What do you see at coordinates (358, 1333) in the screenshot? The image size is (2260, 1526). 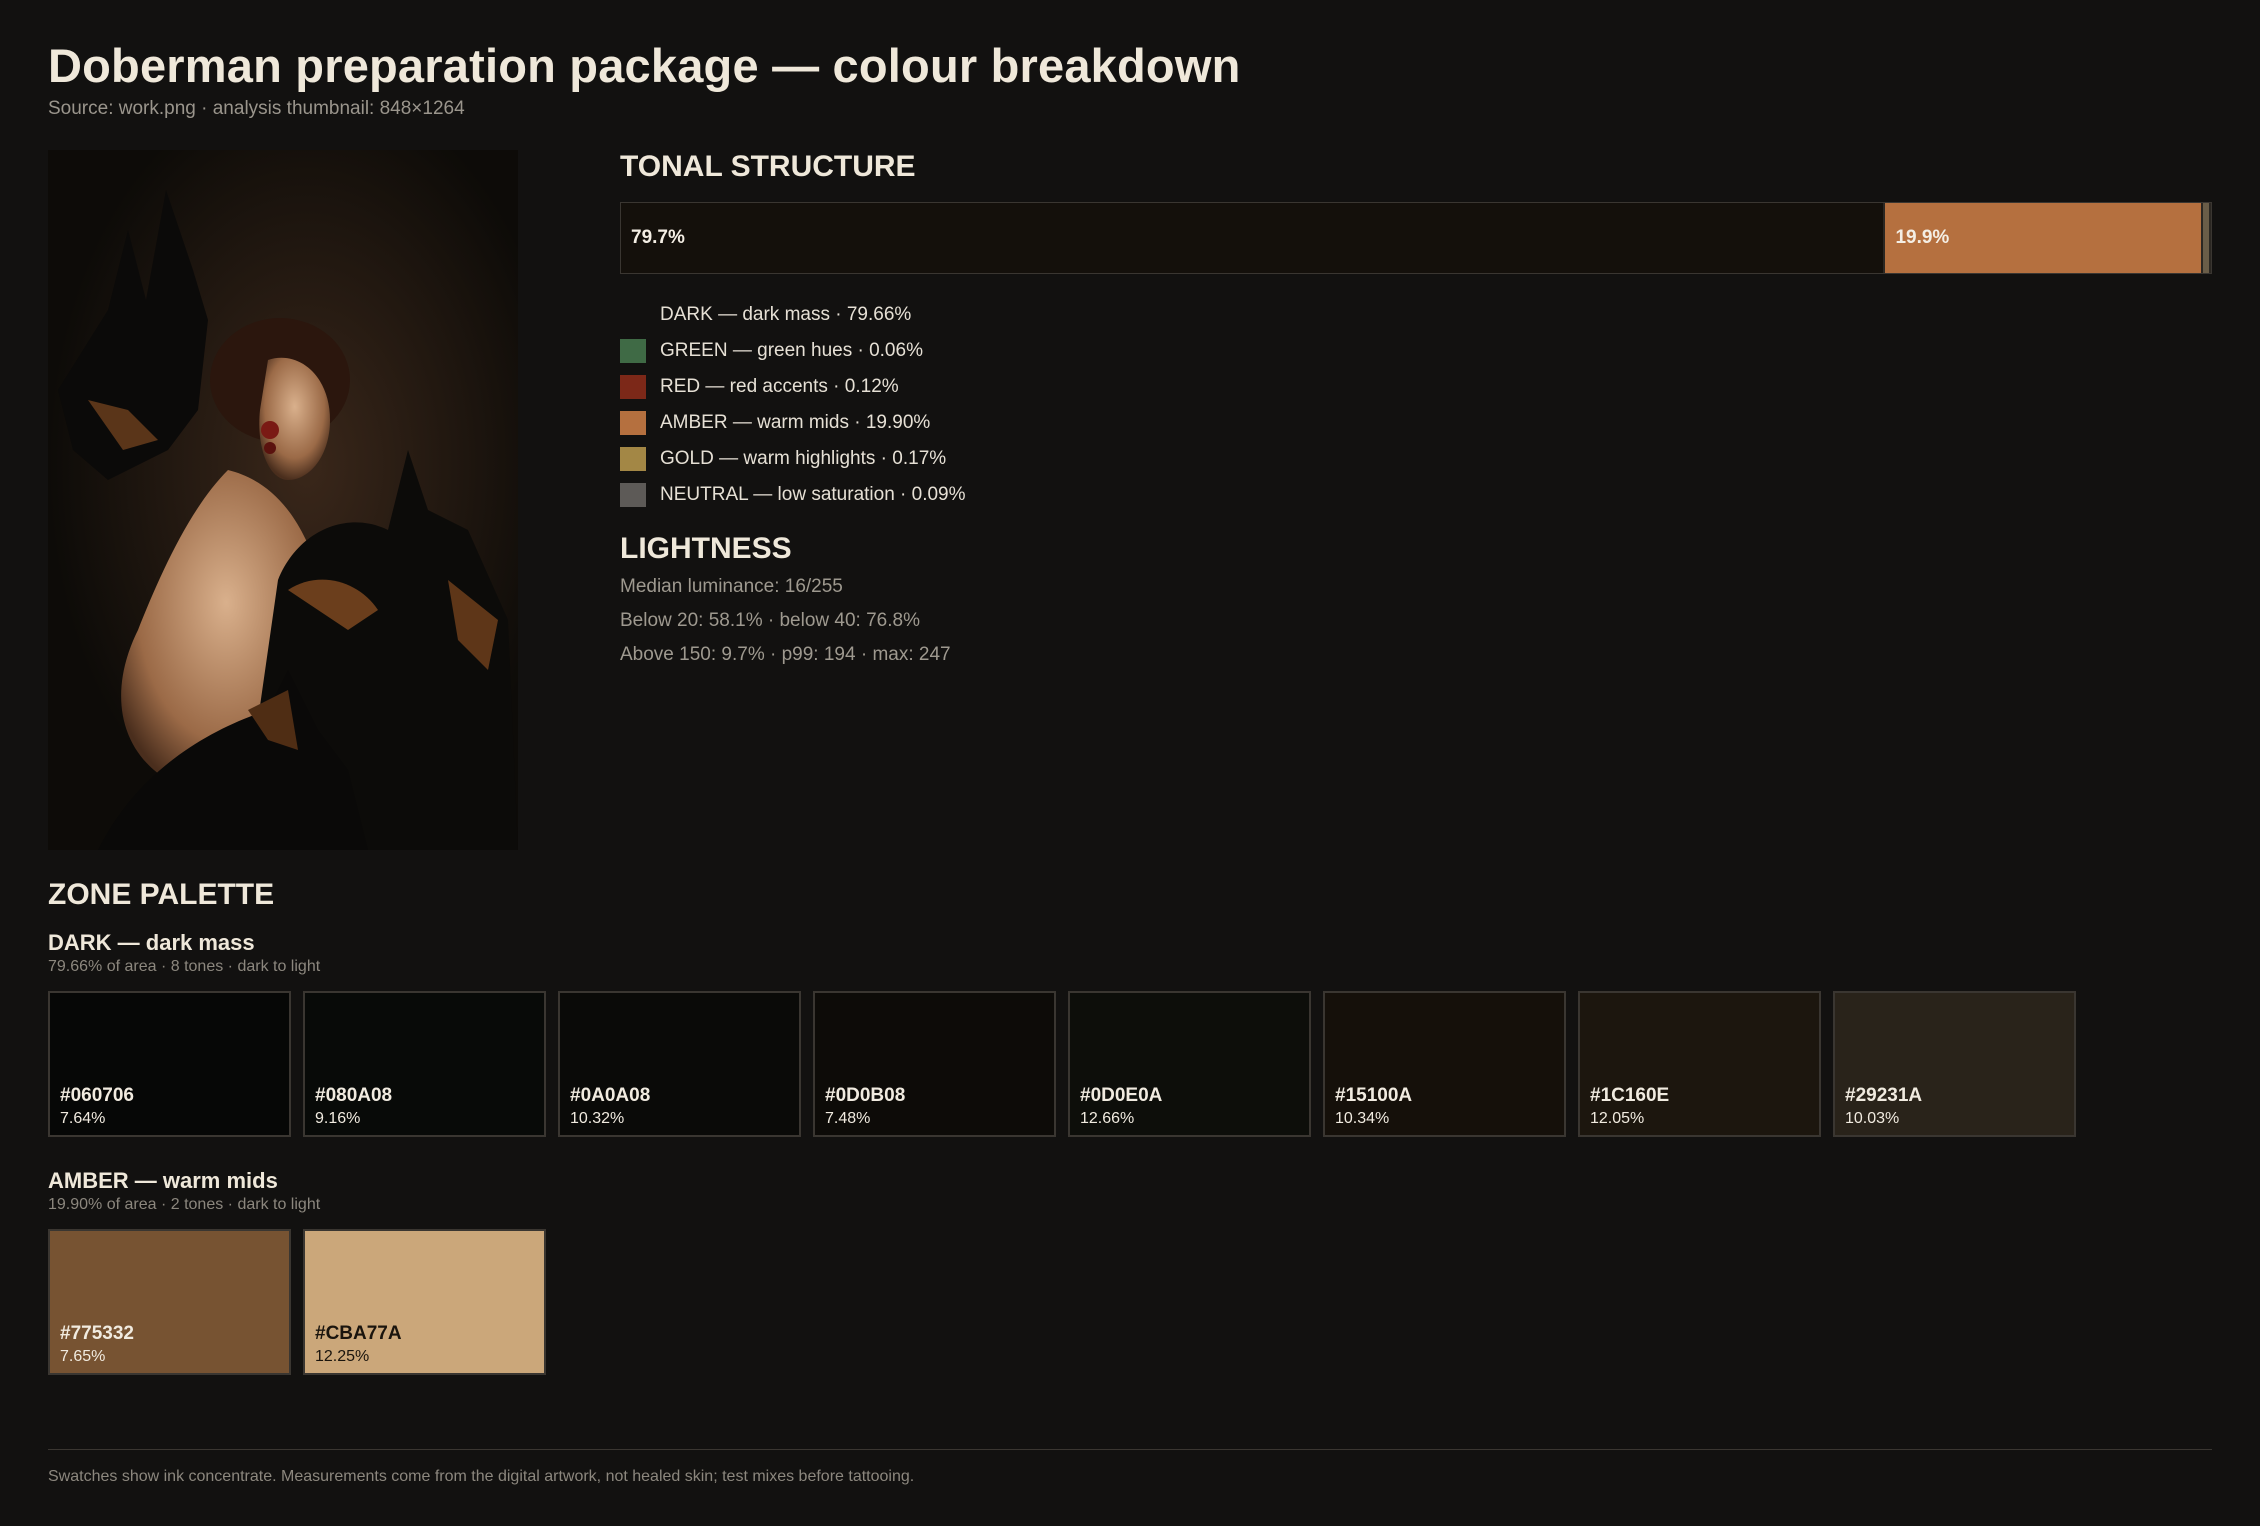 I see `swatch-hex: #CBA77A` at bounding box center [358, 1333].